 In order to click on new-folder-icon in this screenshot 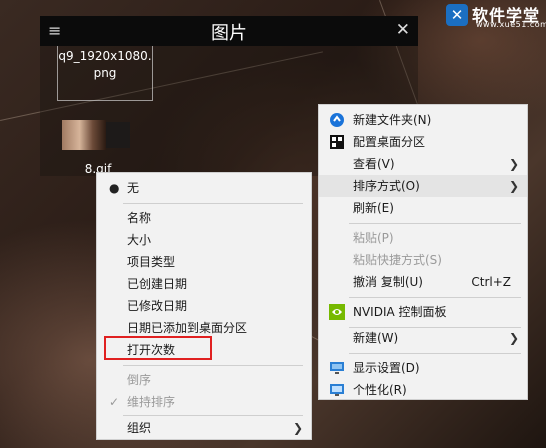, I will do `click(337, 120)`.